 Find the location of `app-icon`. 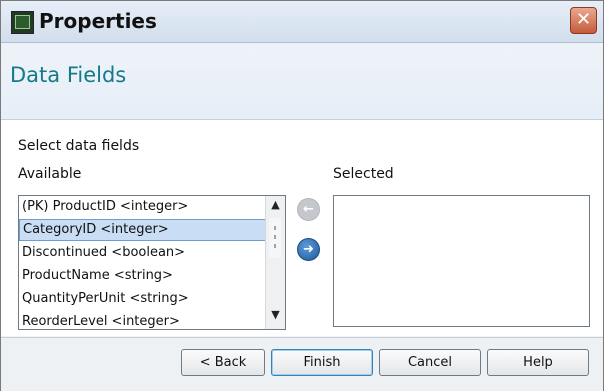

app-icon is located at coordinates (22, 22).